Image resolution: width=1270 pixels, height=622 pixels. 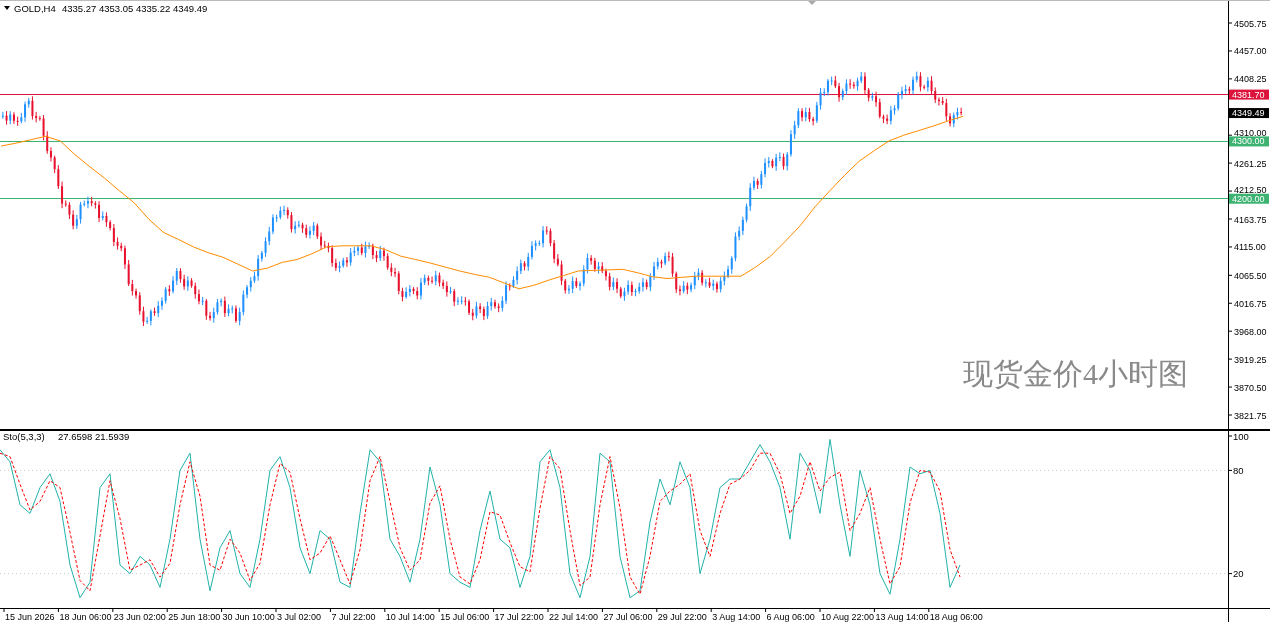 I want to click on axis-label: 27 Jul 06:00, so click(x=628, y=617).